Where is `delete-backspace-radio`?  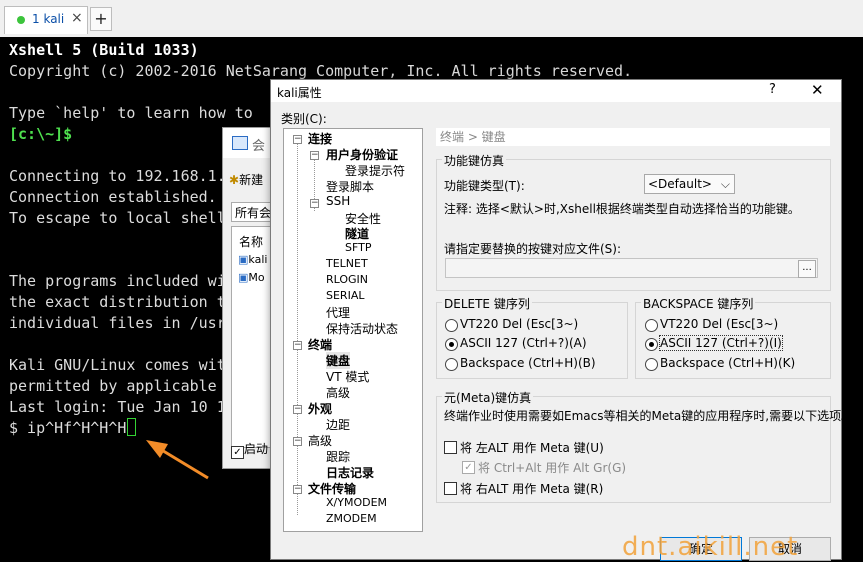 delete-backspace-radio is located at coordinates (451, 364).